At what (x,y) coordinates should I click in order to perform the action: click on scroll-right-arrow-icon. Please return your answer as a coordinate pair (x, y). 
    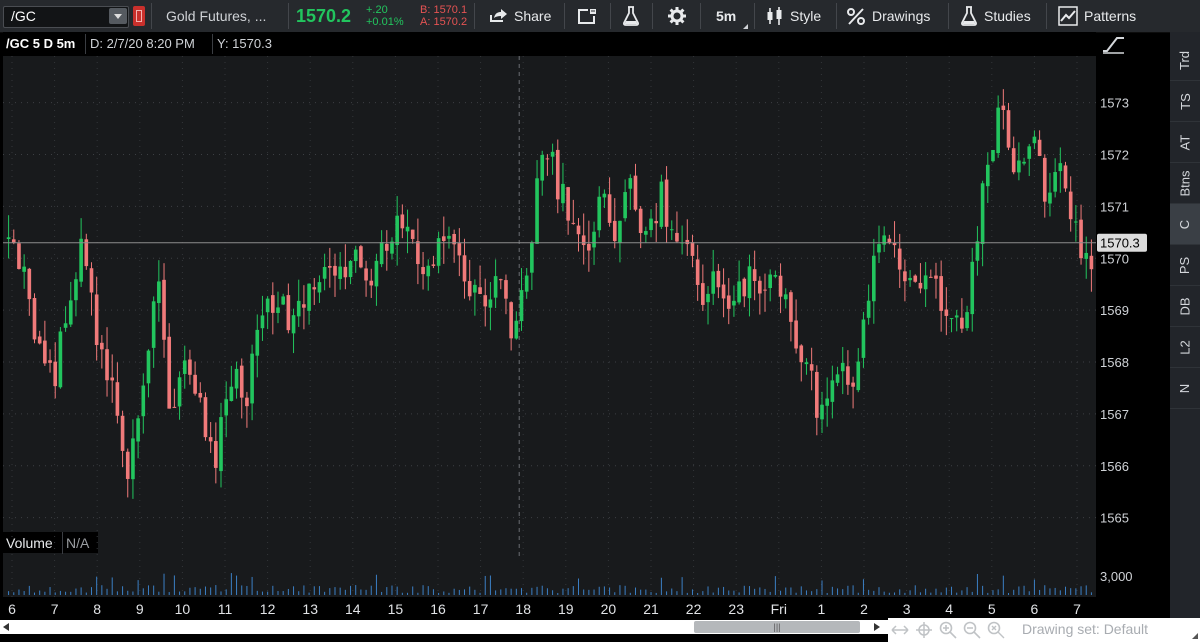
    Looking at the image, I should click on (877, 627).